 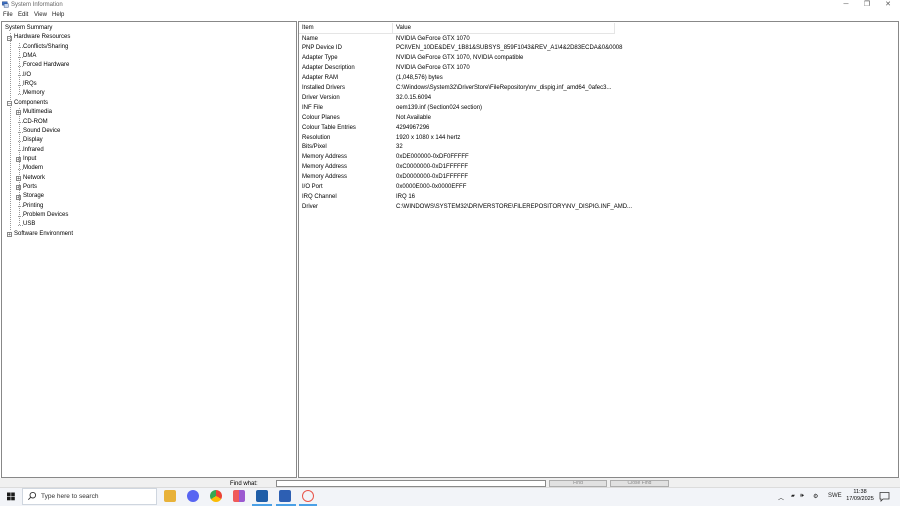 What do you see at coordinates (33, 150) in the screenshot?
I see `tree-item: Infrared` at bounding box center [33, 150].